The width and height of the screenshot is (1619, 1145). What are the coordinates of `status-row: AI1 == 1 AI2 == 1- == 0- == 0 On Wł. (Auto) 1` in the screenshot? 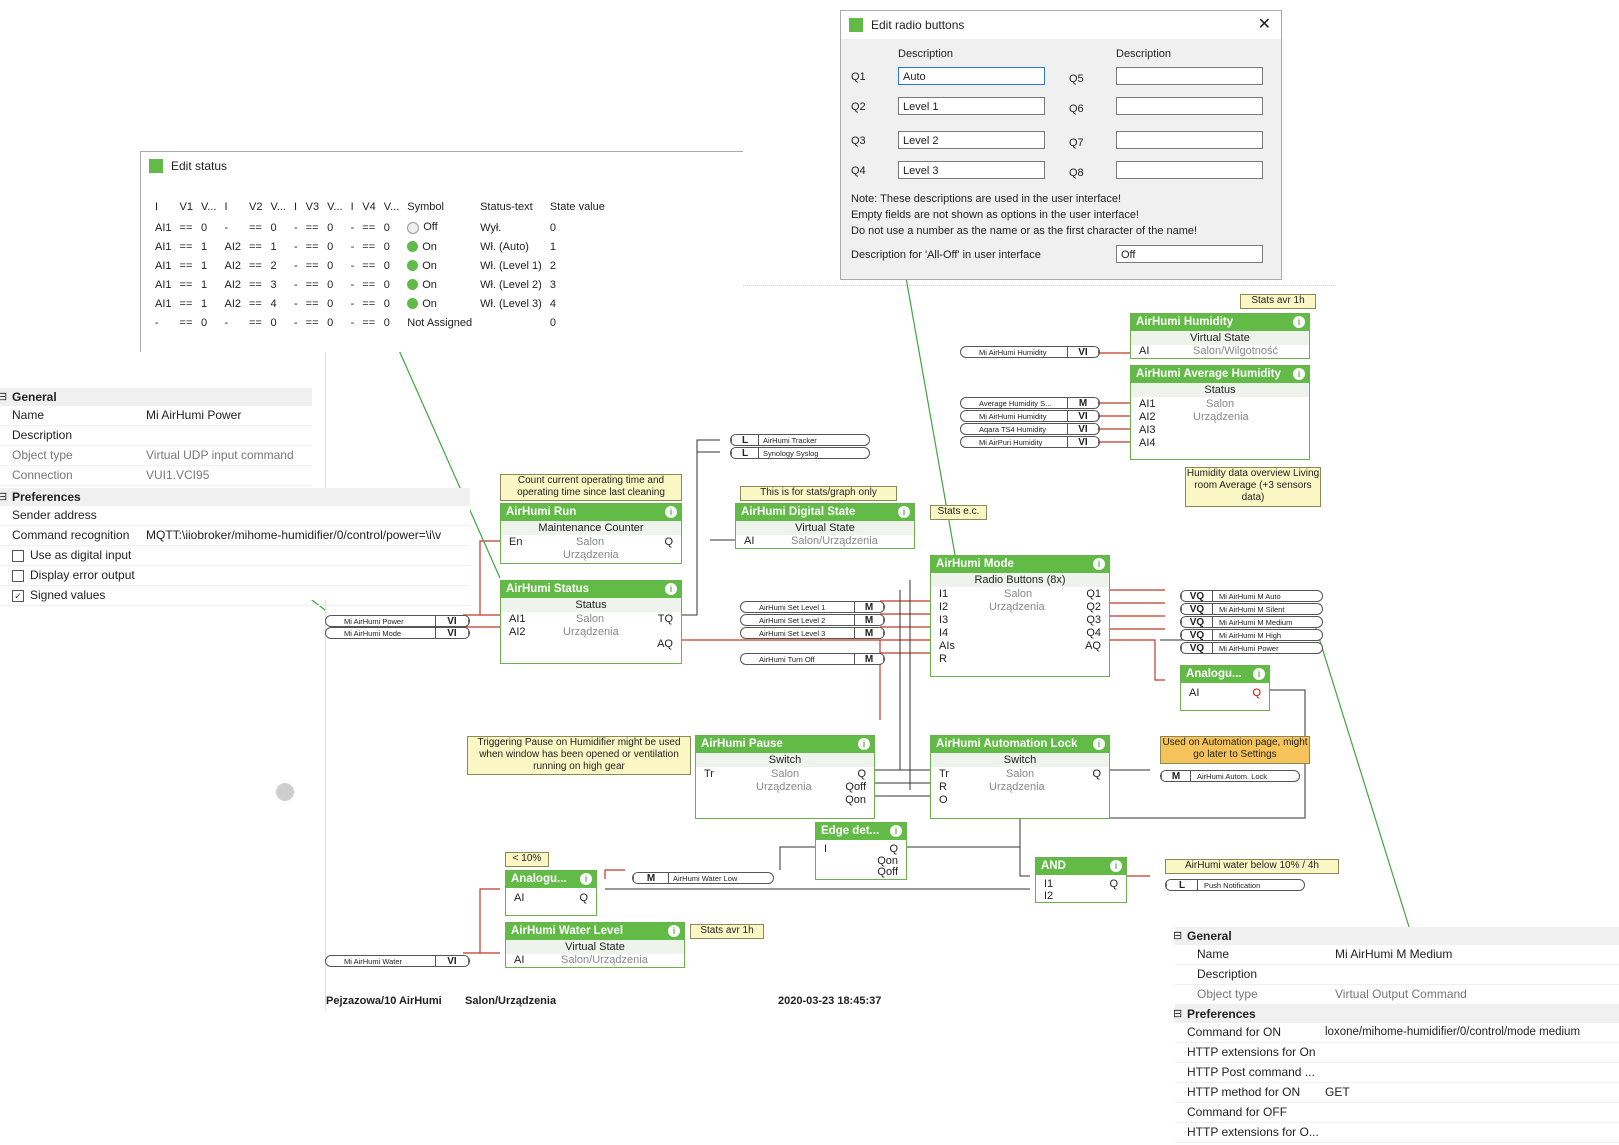 It's located at (380, 246).